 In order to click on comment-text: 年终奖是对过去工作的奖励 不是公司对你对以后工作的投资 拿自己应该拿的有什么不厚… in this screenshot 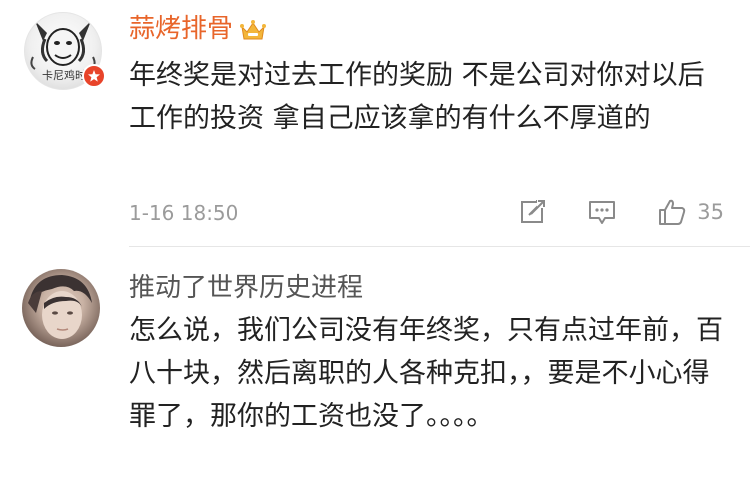, I will do `click(417, 97)`.